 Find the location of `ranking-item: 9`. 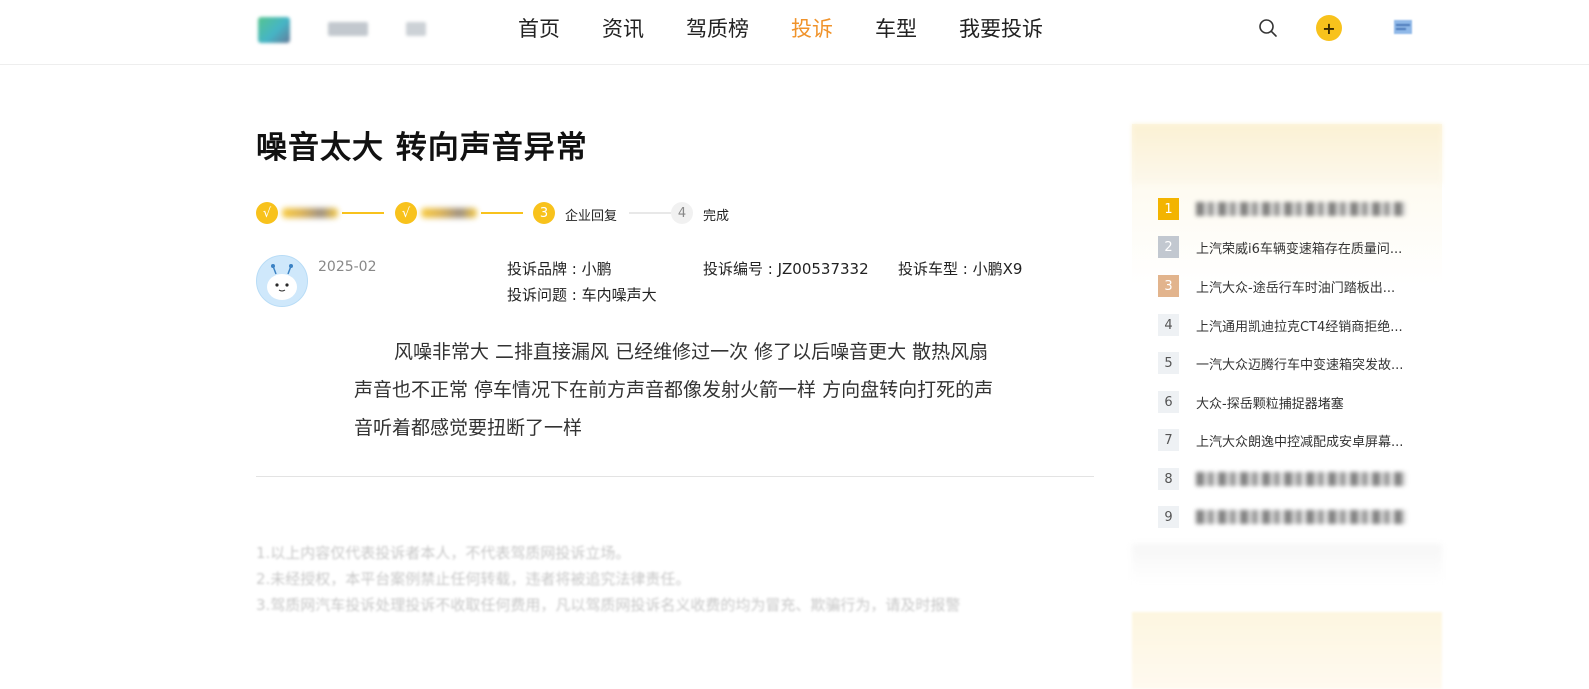

ranking-item: 9 is located at coordinates (1308, 518).